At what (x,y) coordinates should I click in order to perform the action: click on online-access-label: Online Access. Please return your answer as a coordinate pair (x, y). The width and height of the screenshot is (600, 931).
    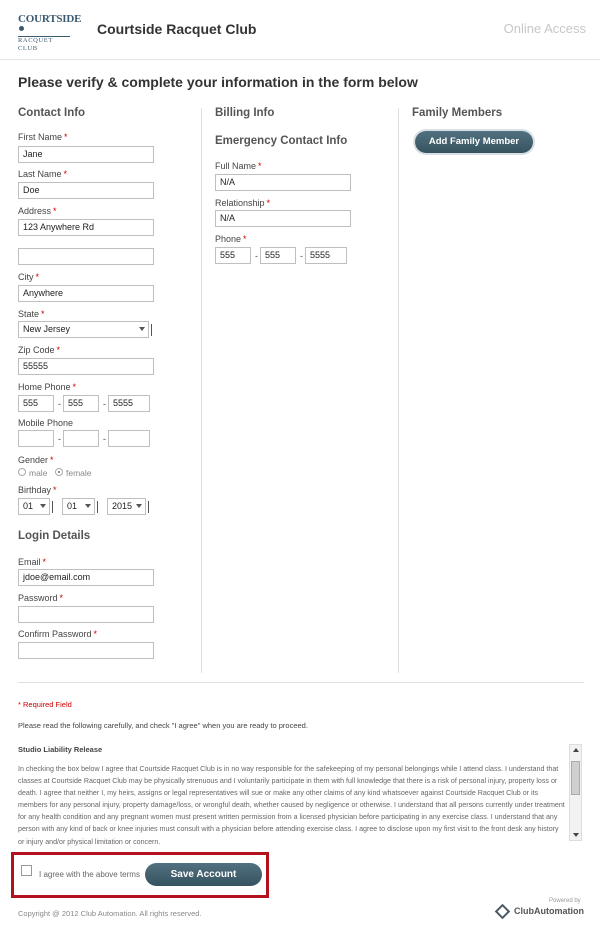
    Looking at the image, I should click on (544, 28).